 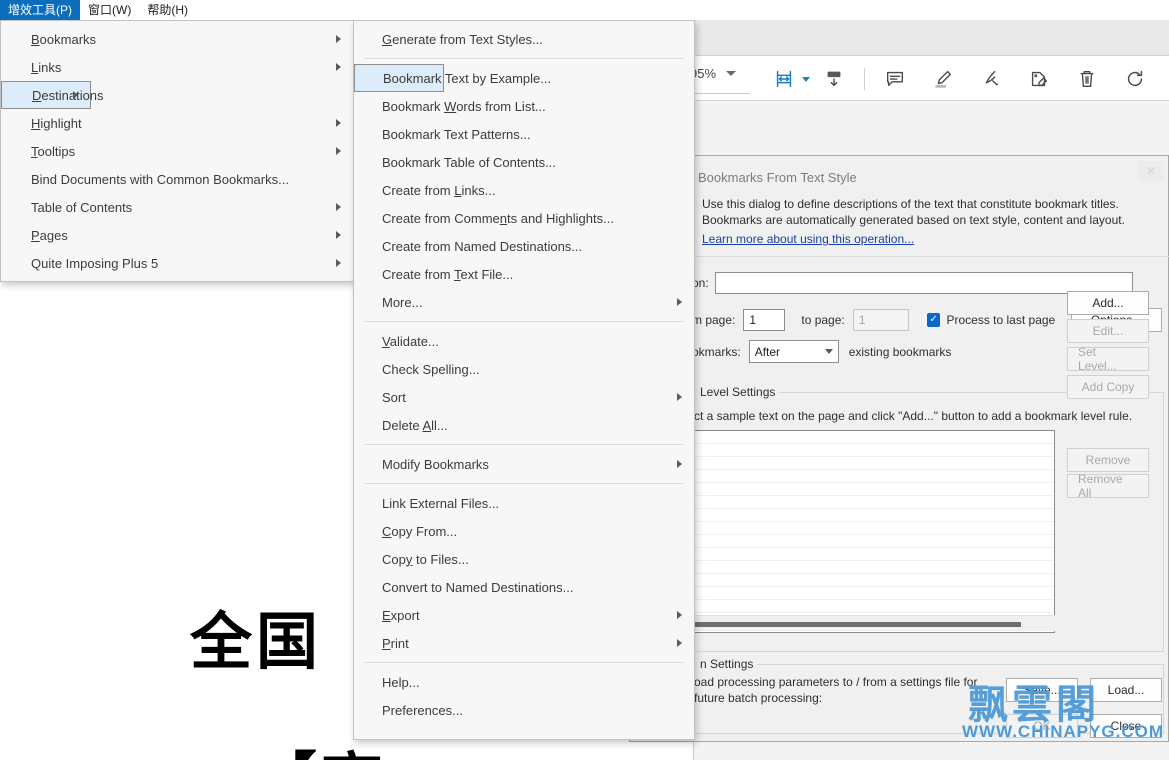 I want to click on from-page-label: m page:, so click(x=714, y=320).